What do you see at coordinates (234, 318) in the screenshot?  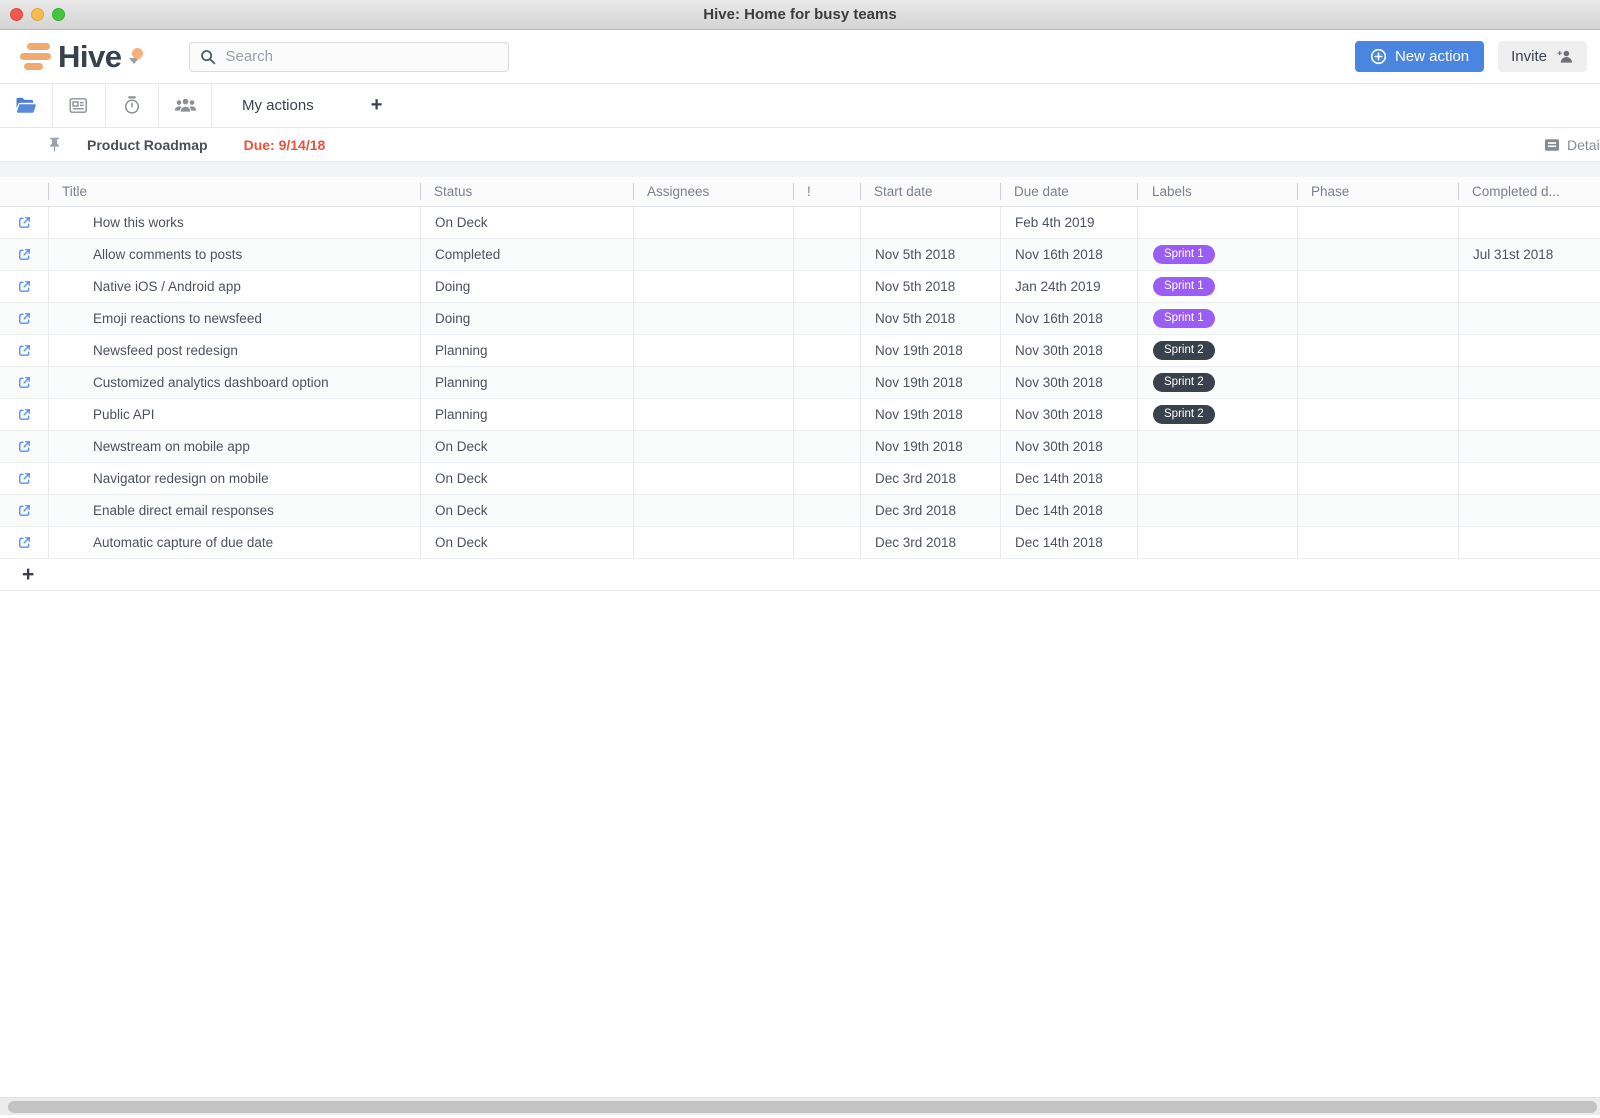 I see `cell-title: Emoji reactions to newsfeed` at bounding box center [234, 318].